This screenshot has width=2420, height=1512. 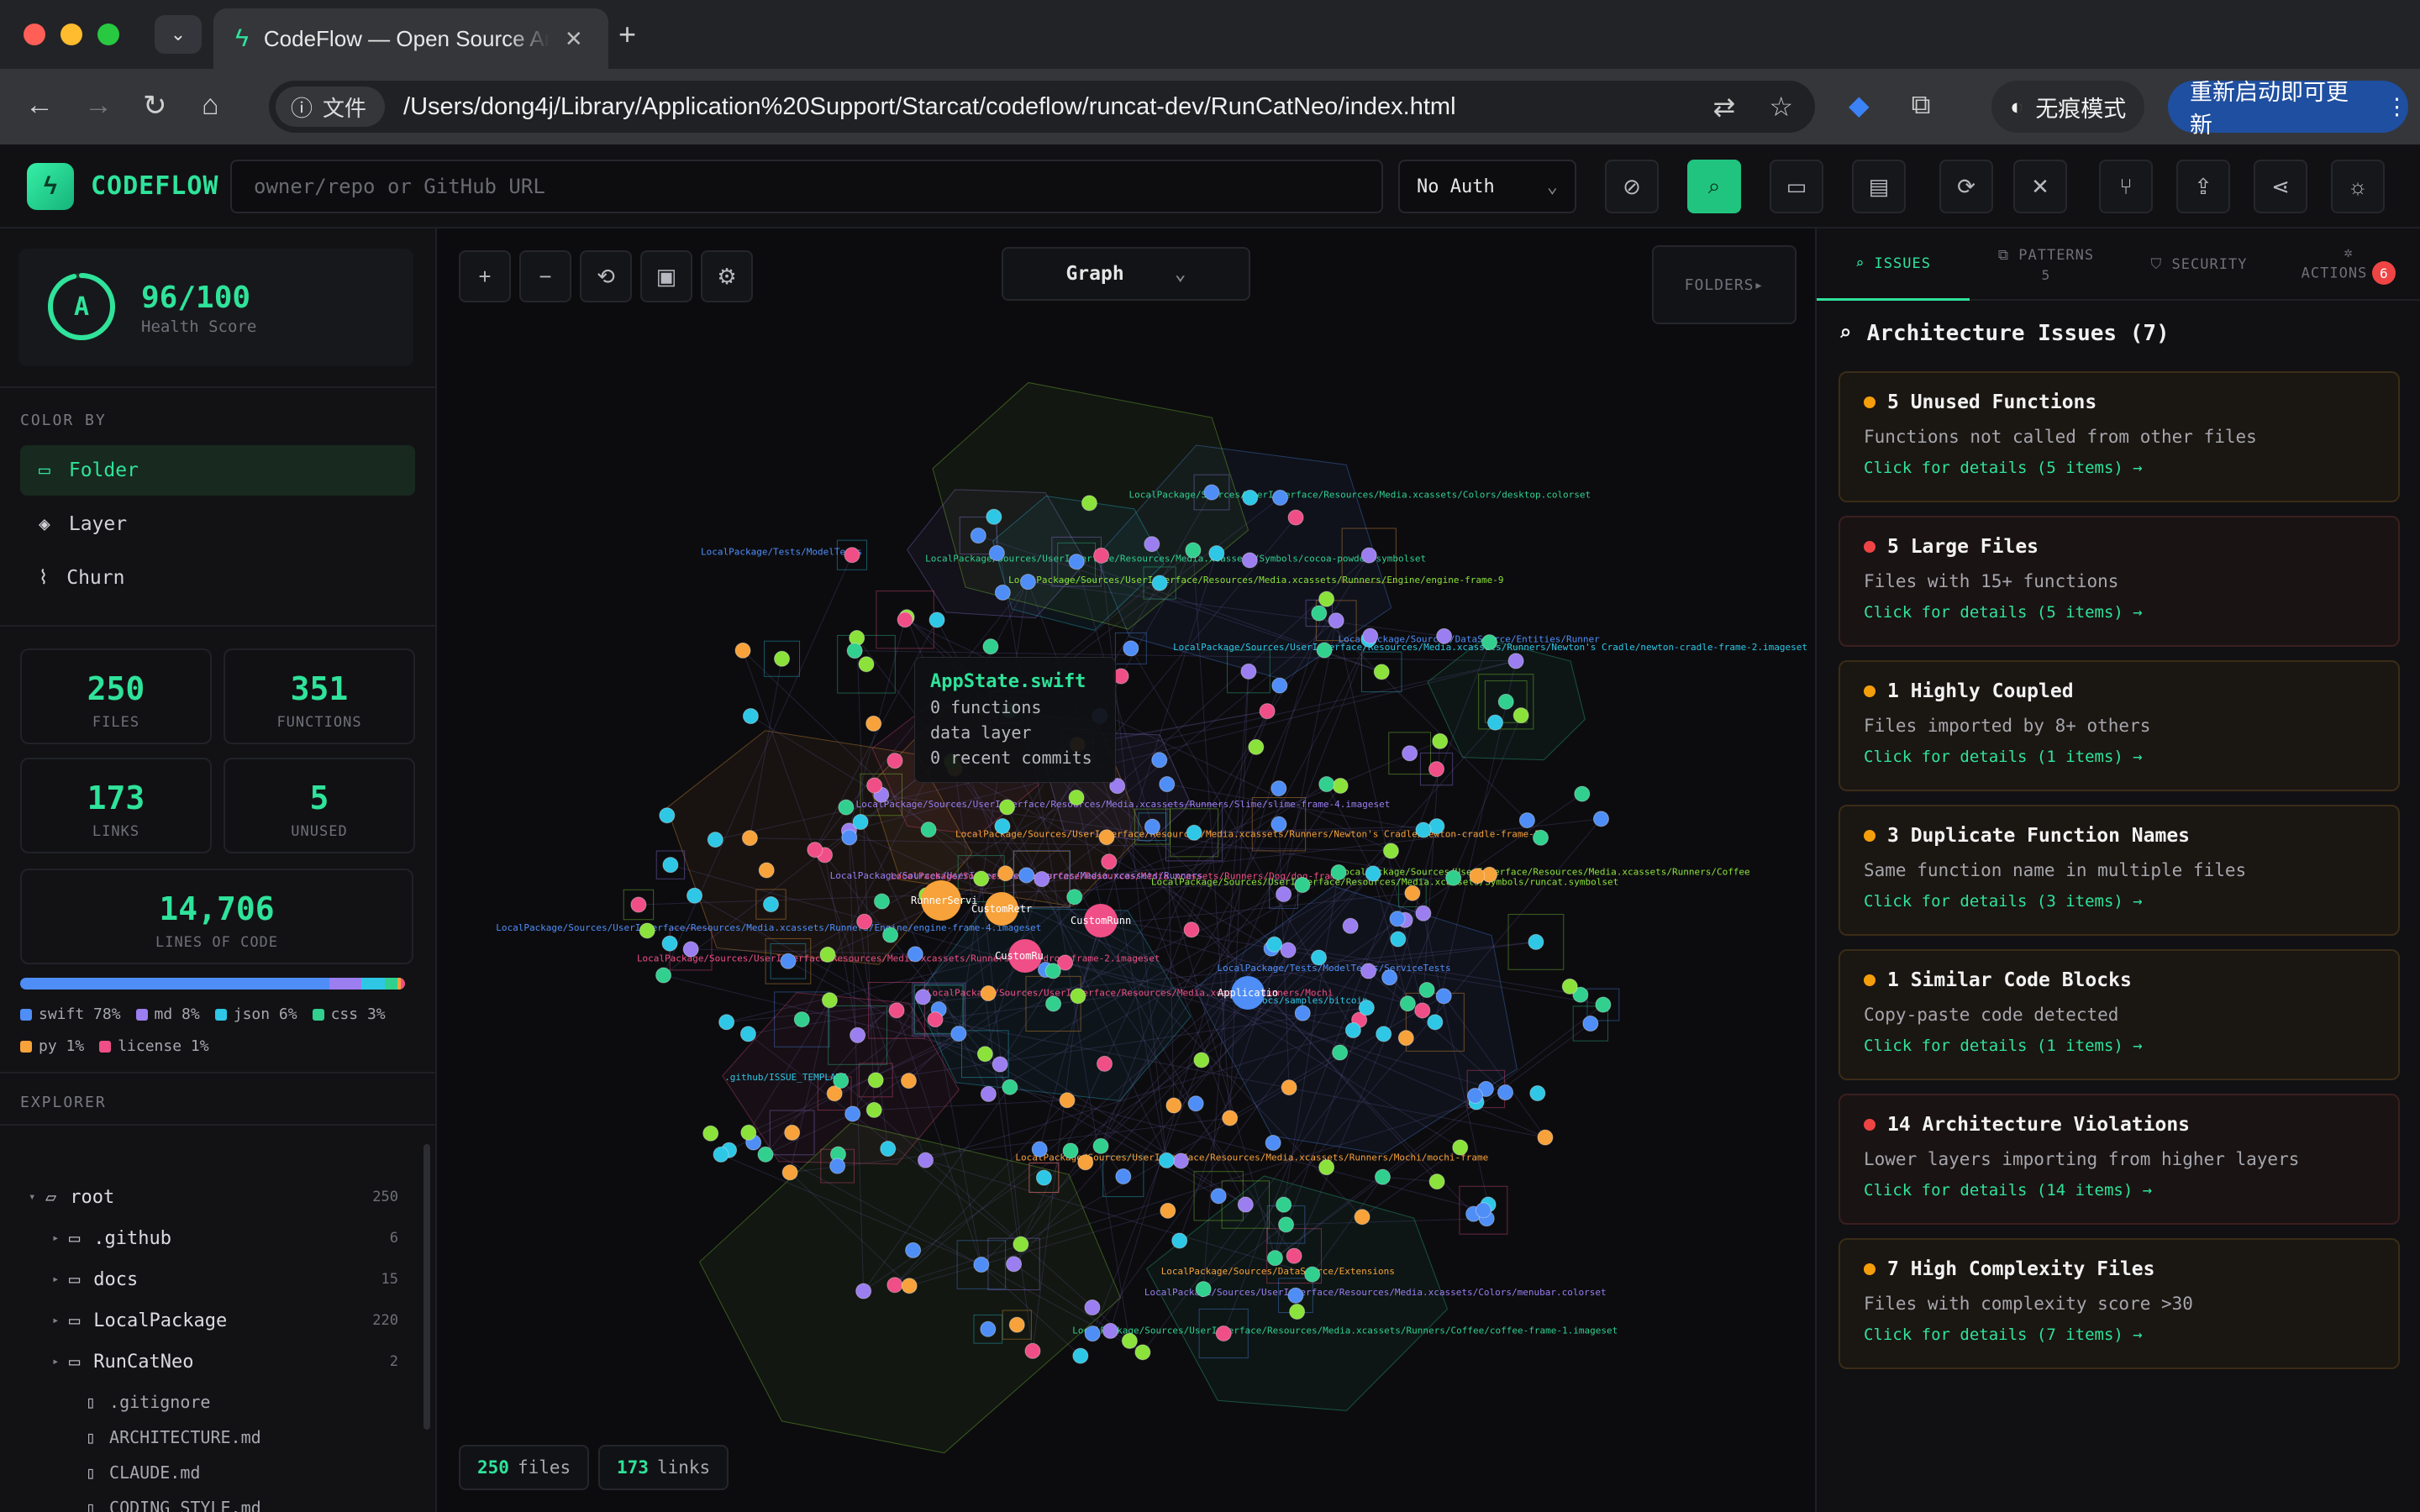 What do you see at coordinates (71, 34) in the screenshot?
I see `window-minimize-button` at bounding box center [71, 34].